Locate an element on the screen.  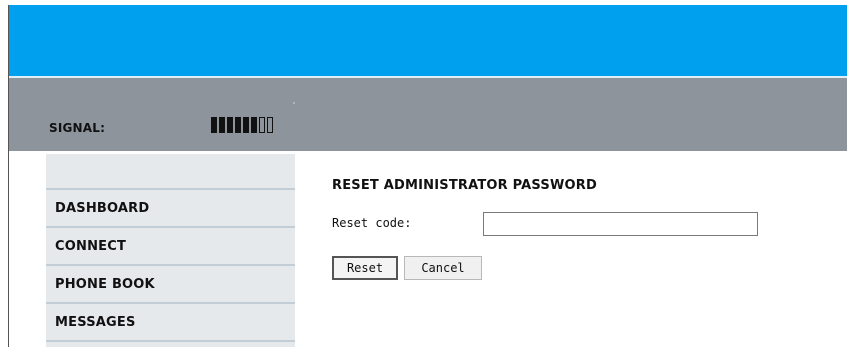
reset-button: Reset is located at coordinates (365, 268).